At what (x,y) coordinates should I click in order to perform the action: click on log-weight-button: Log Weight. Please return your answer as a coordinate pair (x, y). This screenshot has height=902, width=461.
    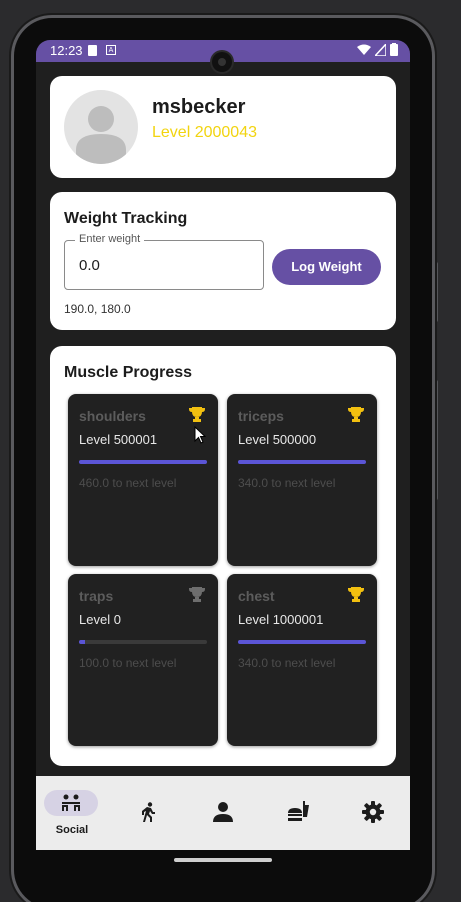
    Looking at the image, I should click on (326, 267).